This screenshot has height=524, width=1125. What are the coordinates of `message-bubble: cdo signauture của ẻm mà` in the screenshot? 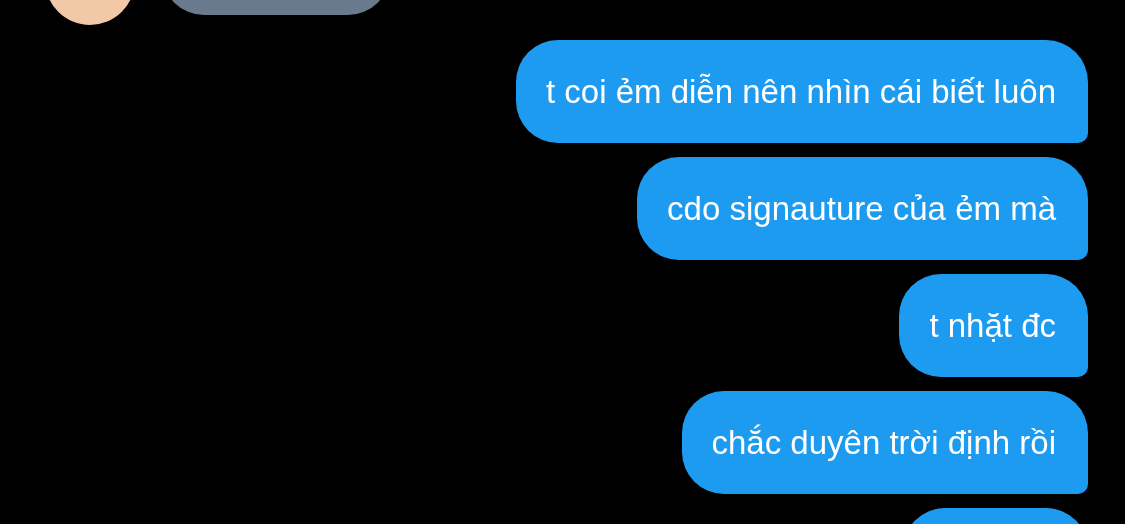 It's located at (862, 208).